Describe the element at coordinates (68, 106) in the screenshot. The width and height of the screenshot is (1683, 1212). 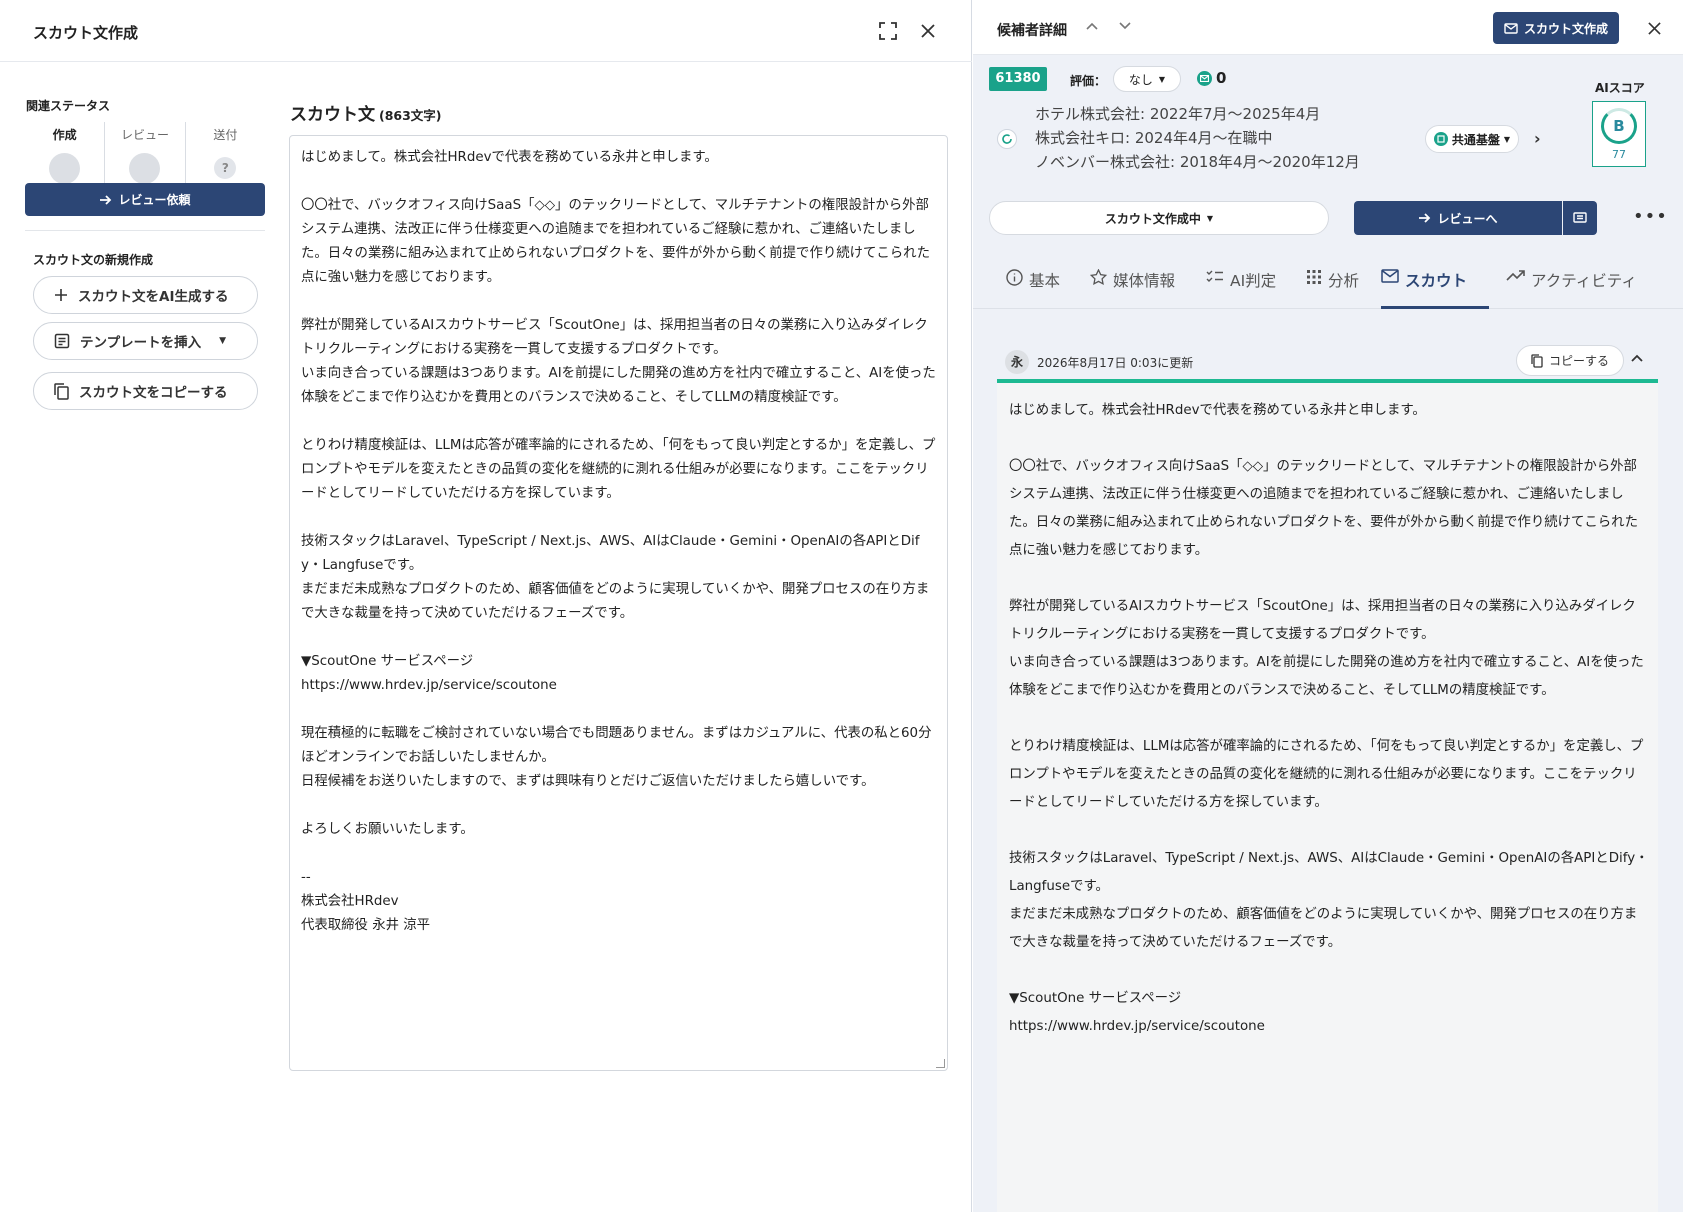
I see `status-section-title: 関連ステータス` at that location.